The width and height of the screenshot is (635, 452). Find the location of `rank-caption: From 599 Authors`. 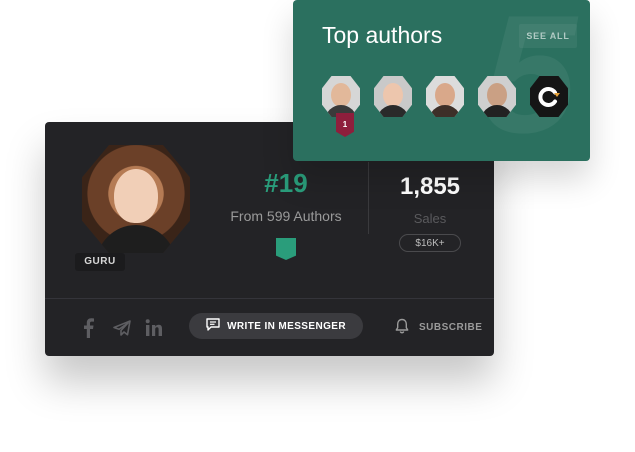

rank-caption: From 599 Authors is located at coordinates (286, 216).